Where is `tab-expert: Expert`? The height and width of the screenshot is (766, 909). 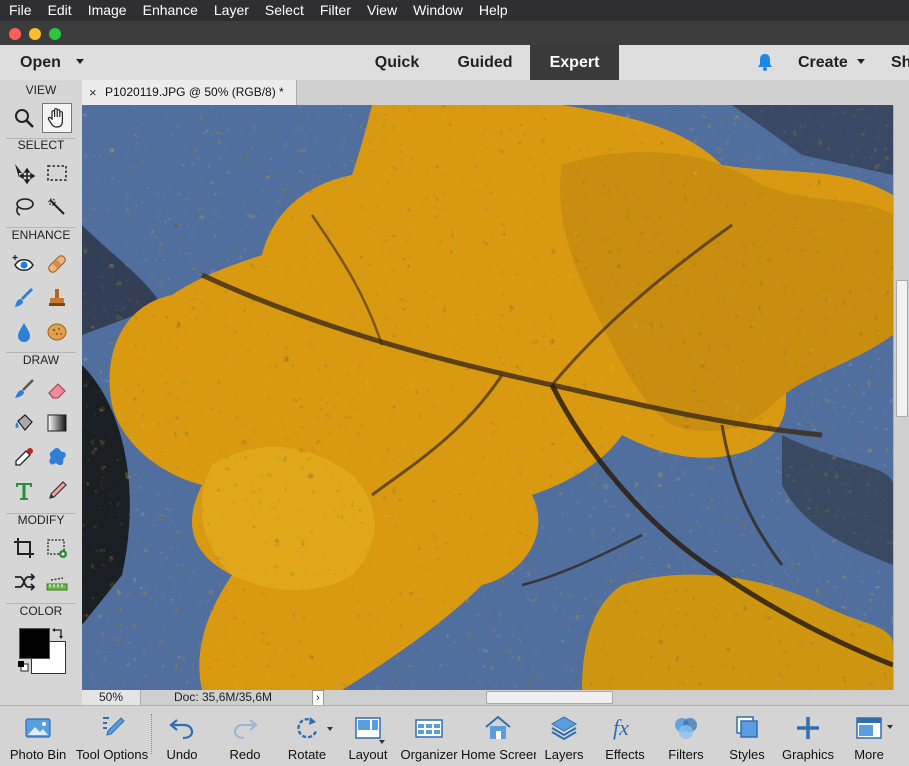
tab-expert: Expert is located at coordinates (574, 62).